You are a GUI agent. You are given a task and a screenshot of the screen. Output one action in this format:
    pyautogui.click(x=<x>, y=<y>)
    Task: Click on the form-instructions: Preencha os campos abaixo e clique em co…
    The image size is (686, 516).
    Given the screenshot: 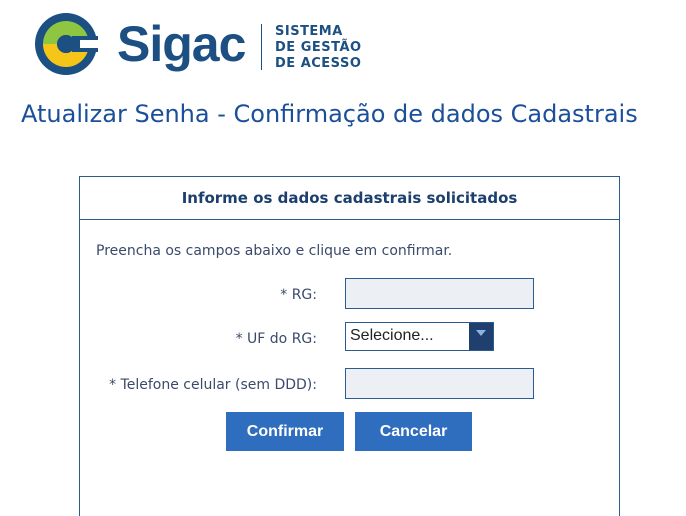 What is the action you would take?
    pyautogui.click(x=274, y=251)
    